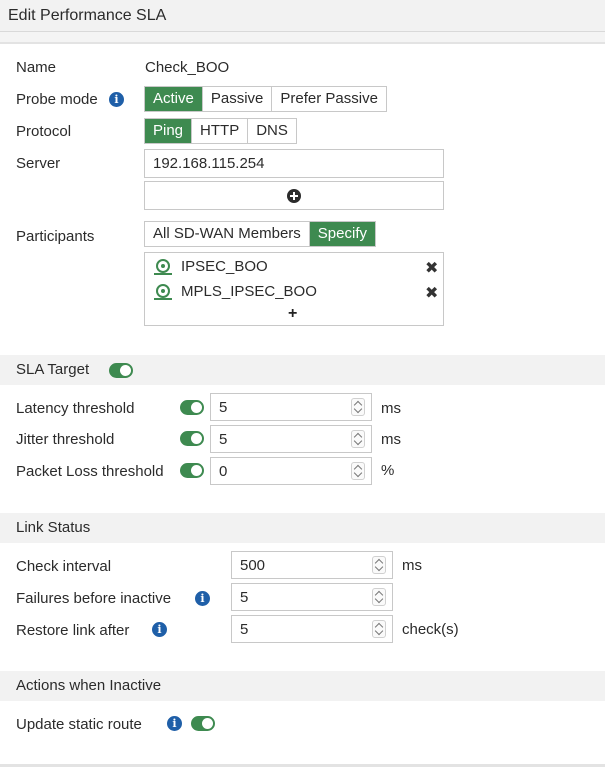 The width and height of the screenshot is (605, 767). I want to click on restore-label: Restore link after, so click(73, 630).